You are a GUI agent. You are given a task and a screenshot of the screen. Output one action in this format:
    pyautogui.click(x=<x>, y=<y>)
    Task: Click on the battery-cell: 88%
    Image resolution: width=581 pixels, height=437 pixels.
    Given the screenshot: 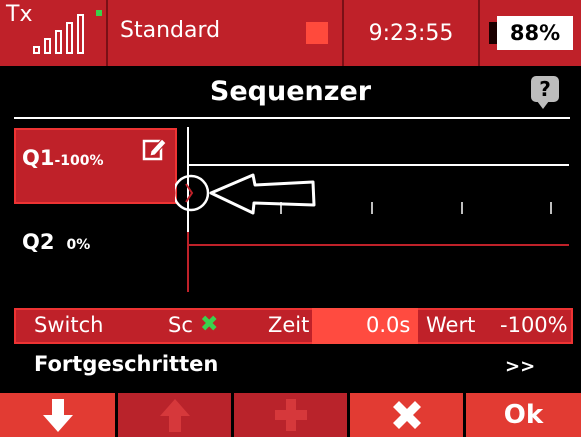 What is the action you would take?
    pyautogui.click(x=530, y=33)
    